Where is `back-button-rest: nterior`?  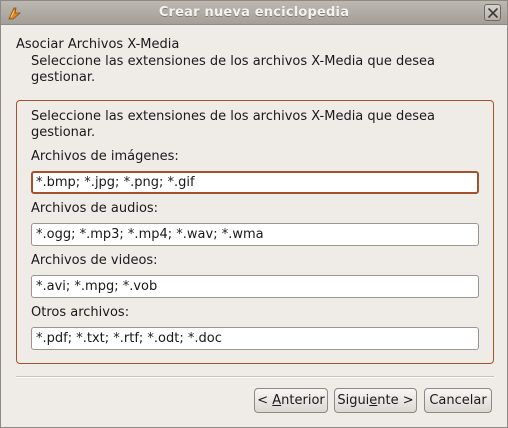
back-button-rest: nterior is located at coordinates (303, 400).